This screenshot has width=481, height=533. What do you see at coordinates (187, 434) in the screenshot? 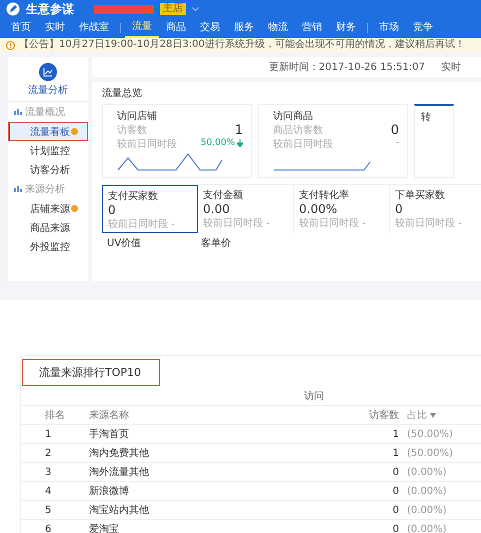
I see `table-cell: 手淘首页` at bounding box center [187, 434].